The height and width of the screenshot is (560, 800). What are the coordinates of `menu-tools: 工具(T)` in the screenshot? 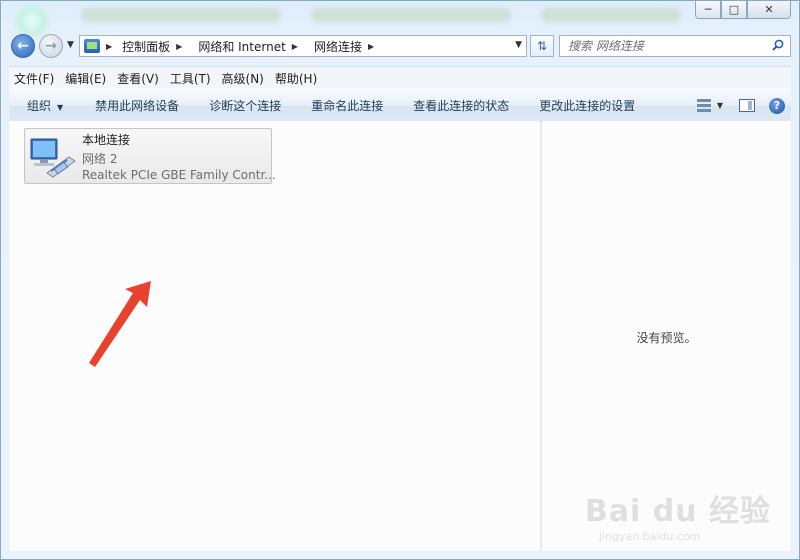 It's located at (190, 78).